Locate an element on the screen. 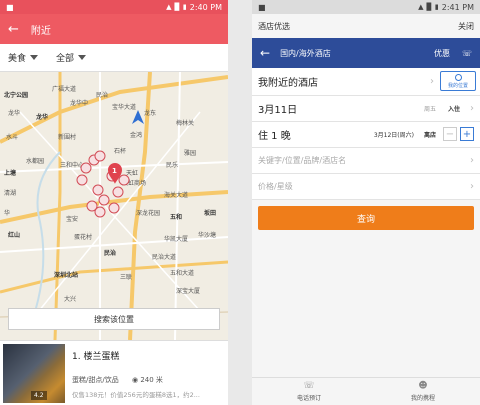 The width and height of the screenshot is (480, 405). nearby-hotels-label: 我附近的酒店 is located at coordinates (288, 83).